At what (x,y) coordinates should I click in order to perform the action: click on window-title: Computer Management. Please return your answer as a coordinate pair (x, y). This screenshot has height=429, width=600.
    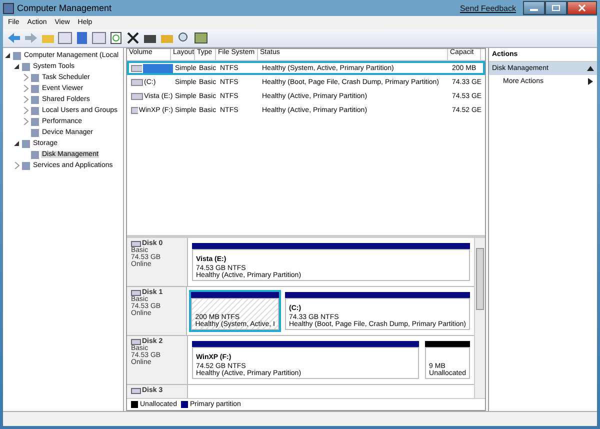
    Looking at the image, I should click on (64, 8).